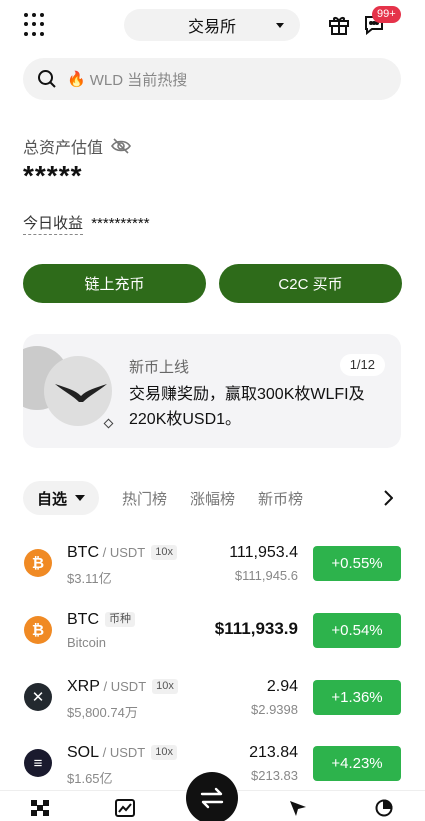 This screenshot has width=425, height=821. Describe the element at coordinates (121, 146) in the screenshot. I see `eye-hidden-icon` at that location.